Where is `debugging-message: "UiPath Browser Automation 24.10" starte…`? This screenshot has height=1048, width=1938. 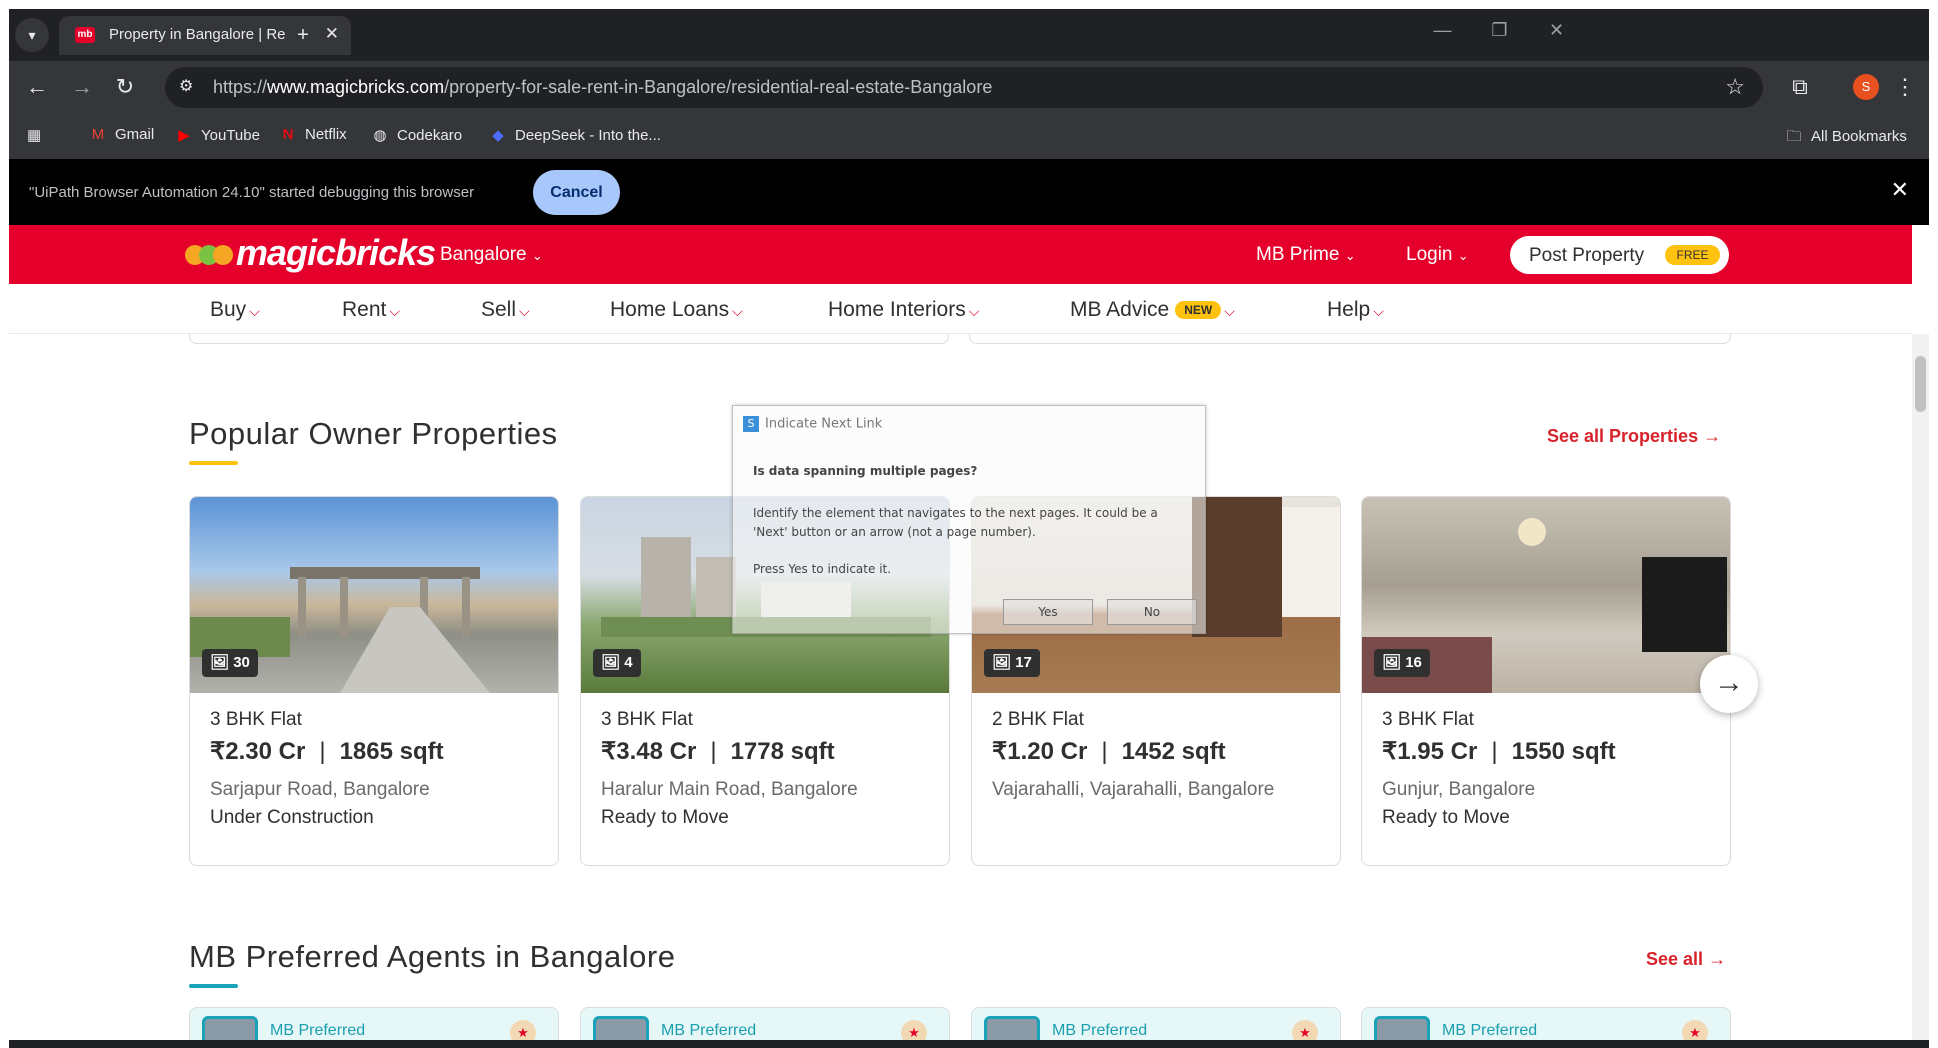
debugging-message: "UiPath Browser Automation 24.10" starte… is located at coordinates (252, 192).